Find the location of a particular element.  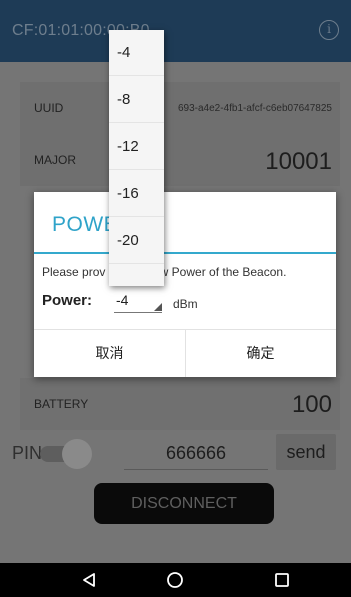

recent-square-icon is located at coordinates (282, 580).